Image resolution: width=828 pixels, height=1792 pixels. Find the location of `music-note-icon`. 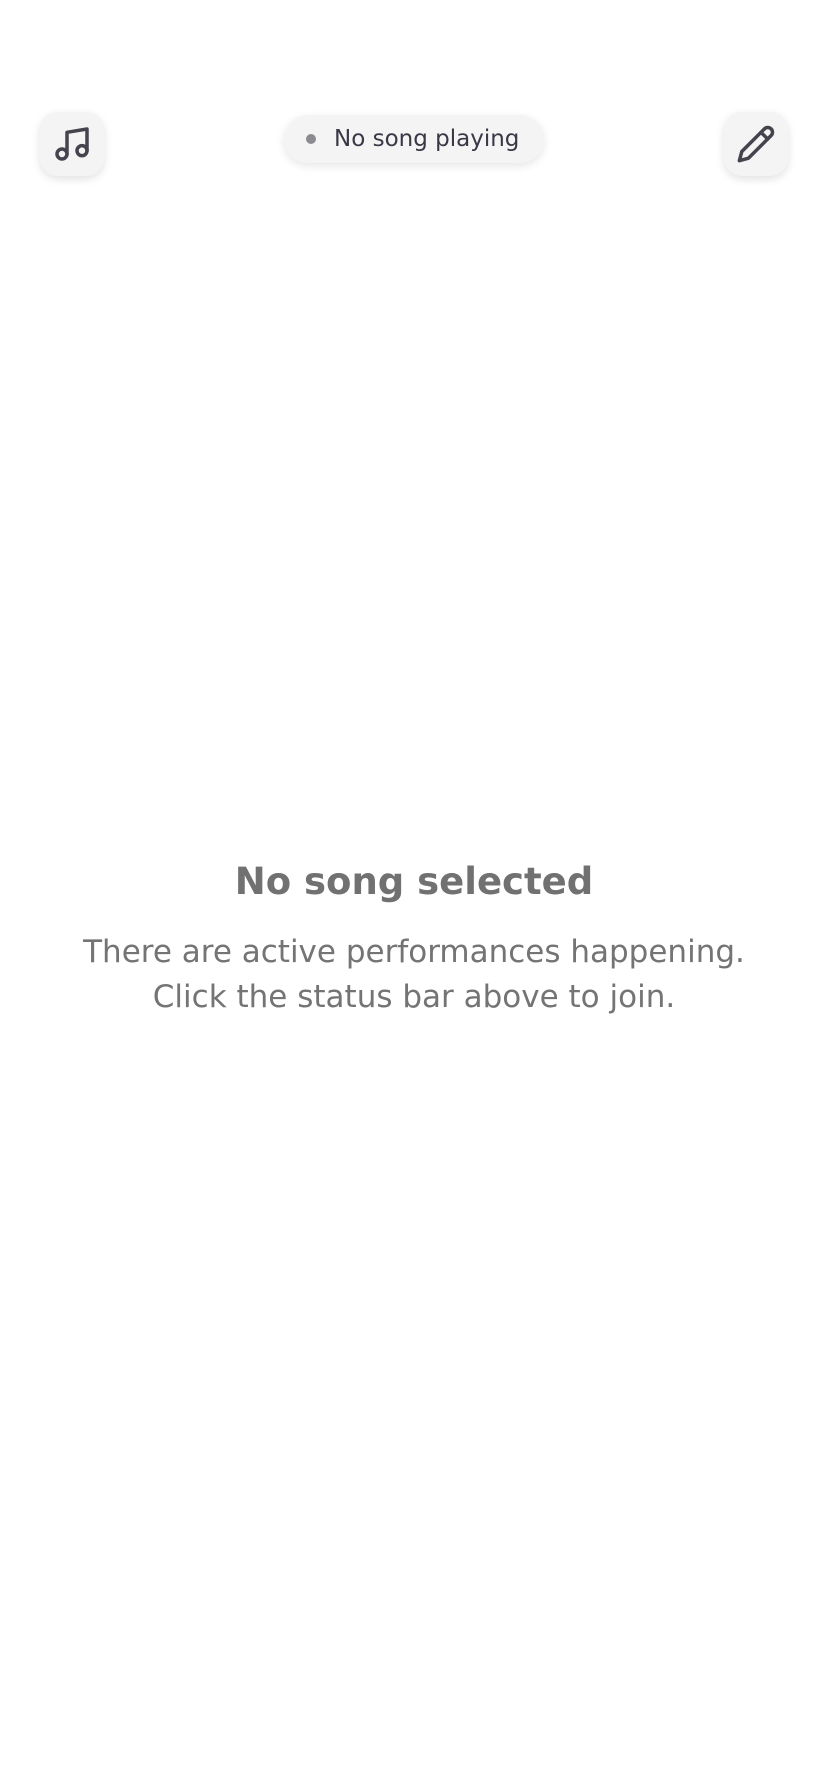

music-note-icon is located at coordinates (72, 144).